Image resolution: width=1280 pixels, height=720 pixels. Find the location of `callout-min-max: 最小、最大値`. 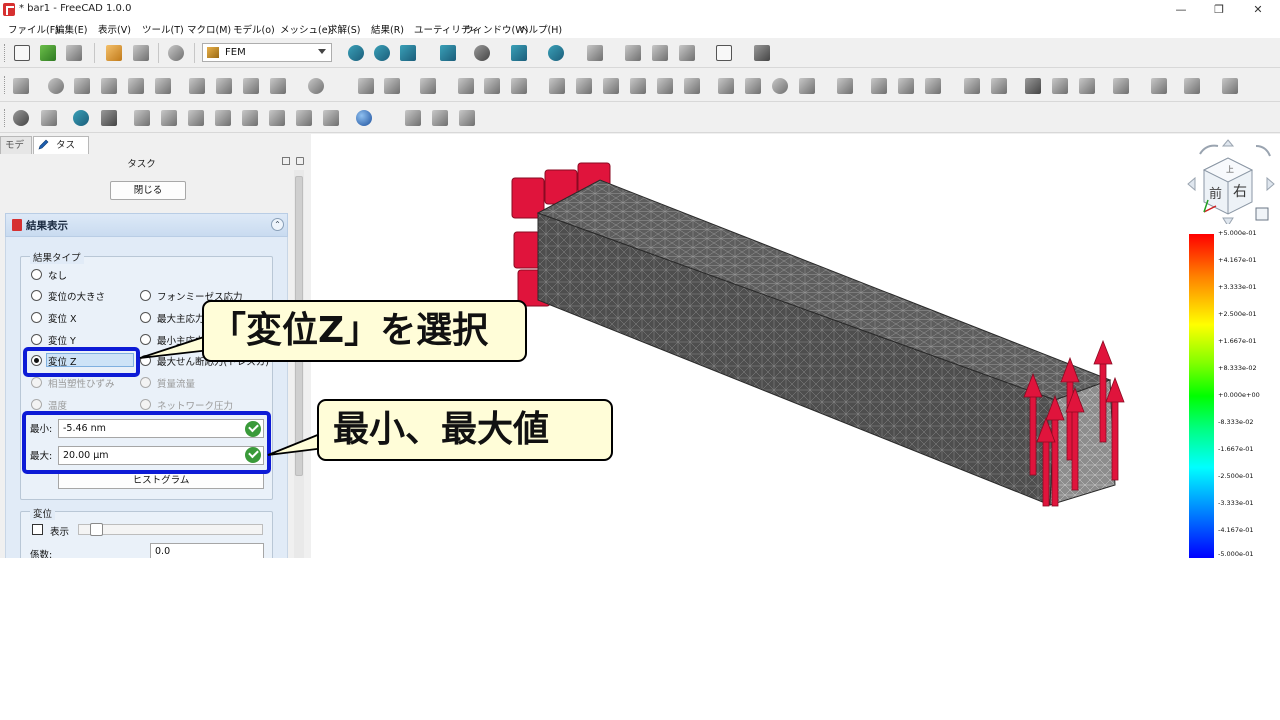

callout-min-max: 最小、最大値 is located at coordinates (465, 430).